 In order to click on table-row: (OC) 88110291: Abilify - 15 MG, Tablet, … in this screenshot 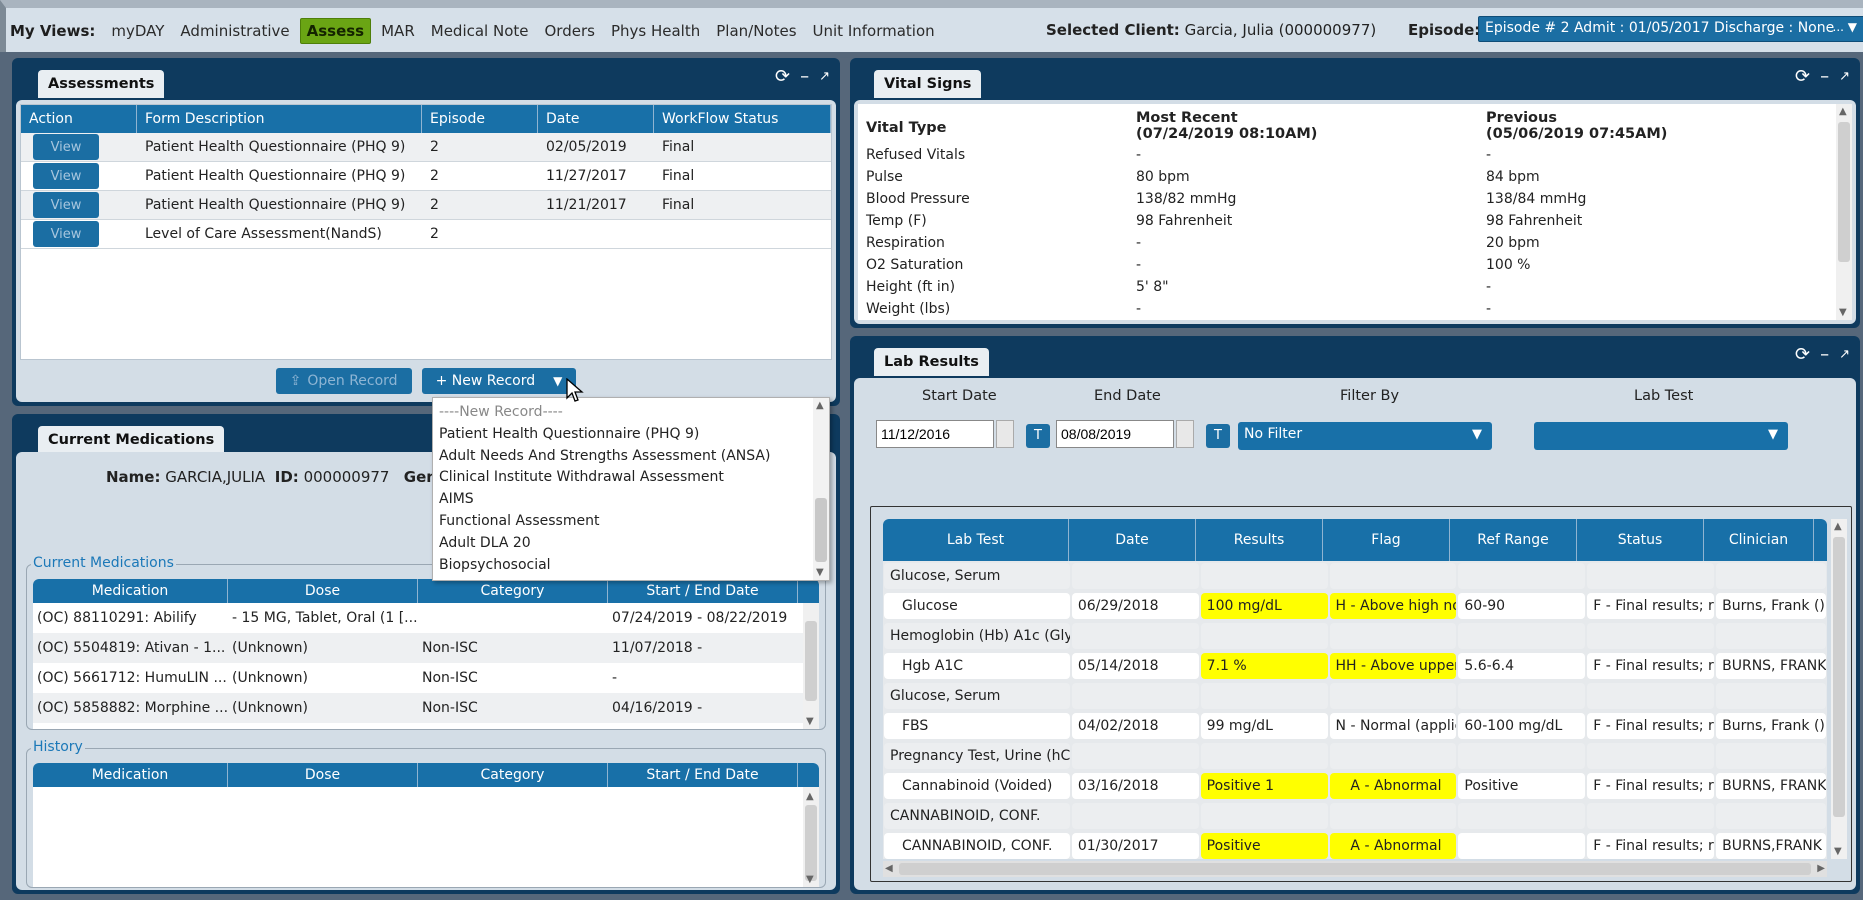, I will do `click(426, 618)`.